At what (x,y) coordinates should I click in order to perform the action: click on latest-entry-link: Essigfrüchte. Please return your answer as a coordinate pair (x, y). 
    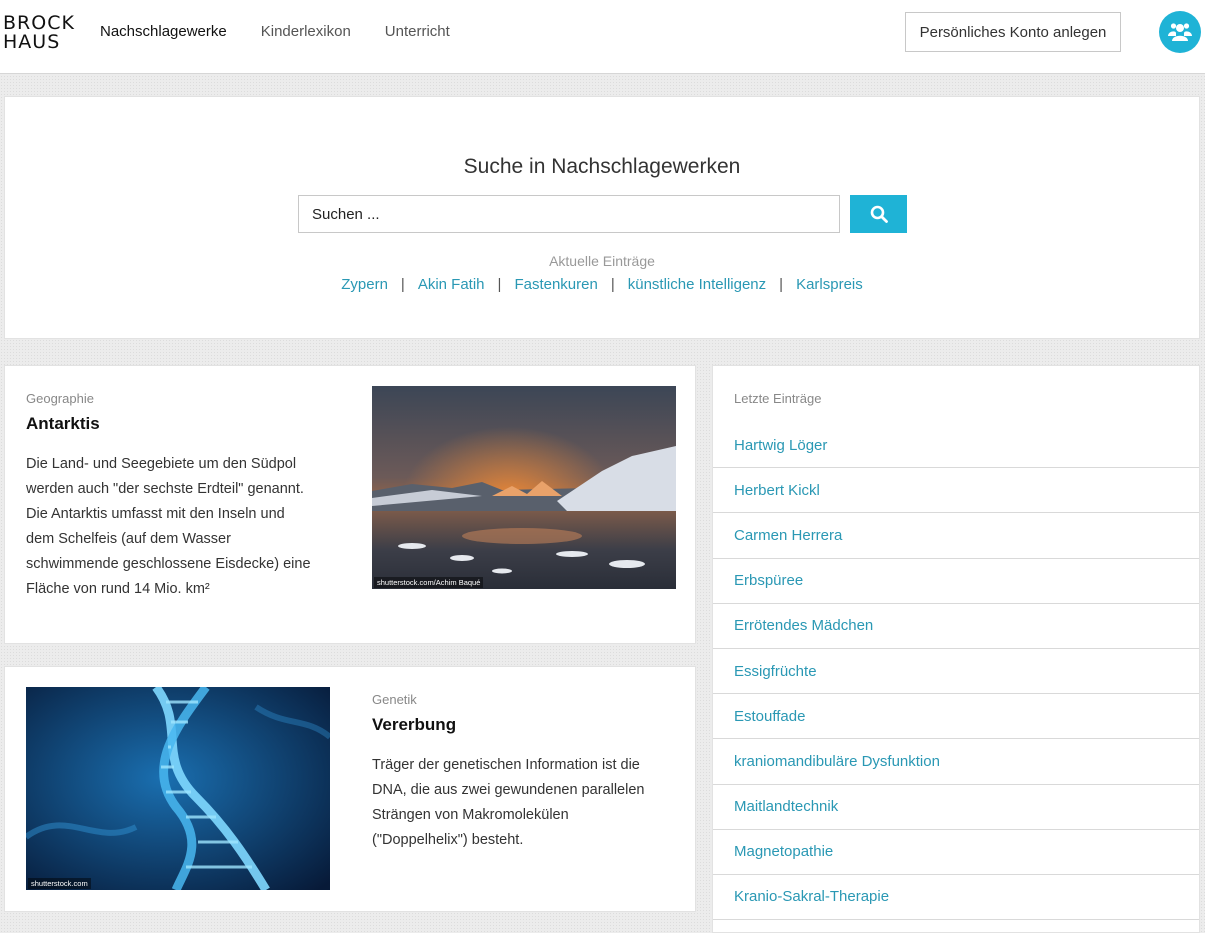
    Looking at the image, I should click on (775, 671).